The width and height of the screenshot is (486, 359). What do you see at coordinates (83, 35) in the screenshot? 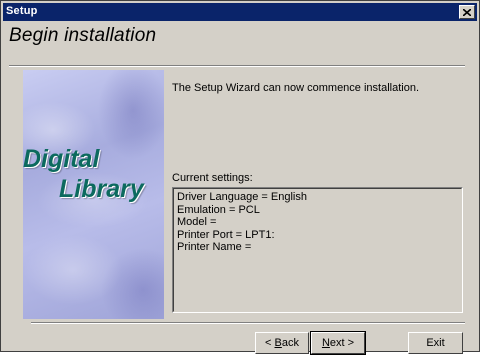
I see `page-heading: Begin installation` at bounding box center [83, 35].